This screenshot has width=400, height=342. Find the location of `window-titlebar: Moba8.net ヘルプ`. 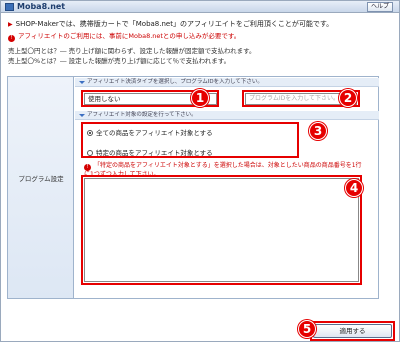

window-titlebar: Moba8.net ヘルプ is located at coordinates (200, 7).